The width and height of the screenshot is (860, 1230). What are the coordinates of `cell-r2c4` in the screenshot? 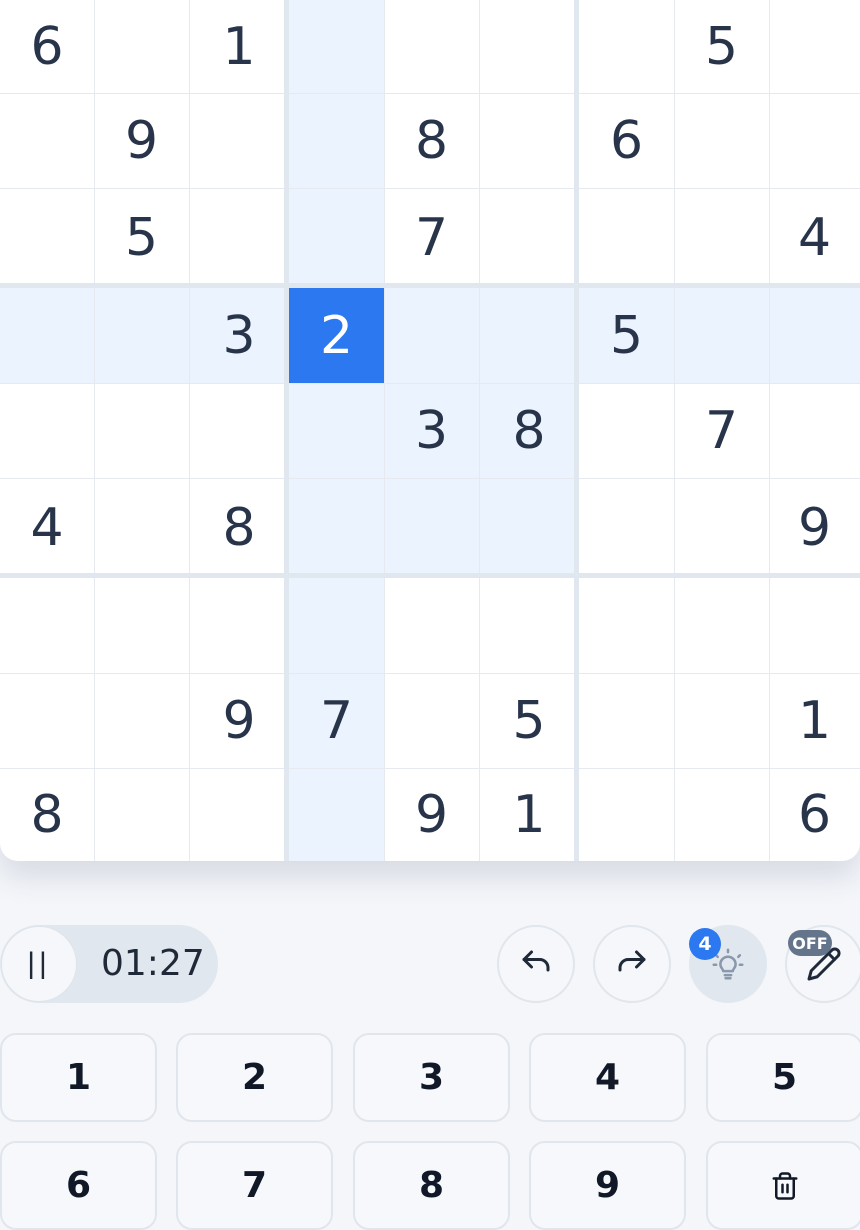 It's located at (336, 140).